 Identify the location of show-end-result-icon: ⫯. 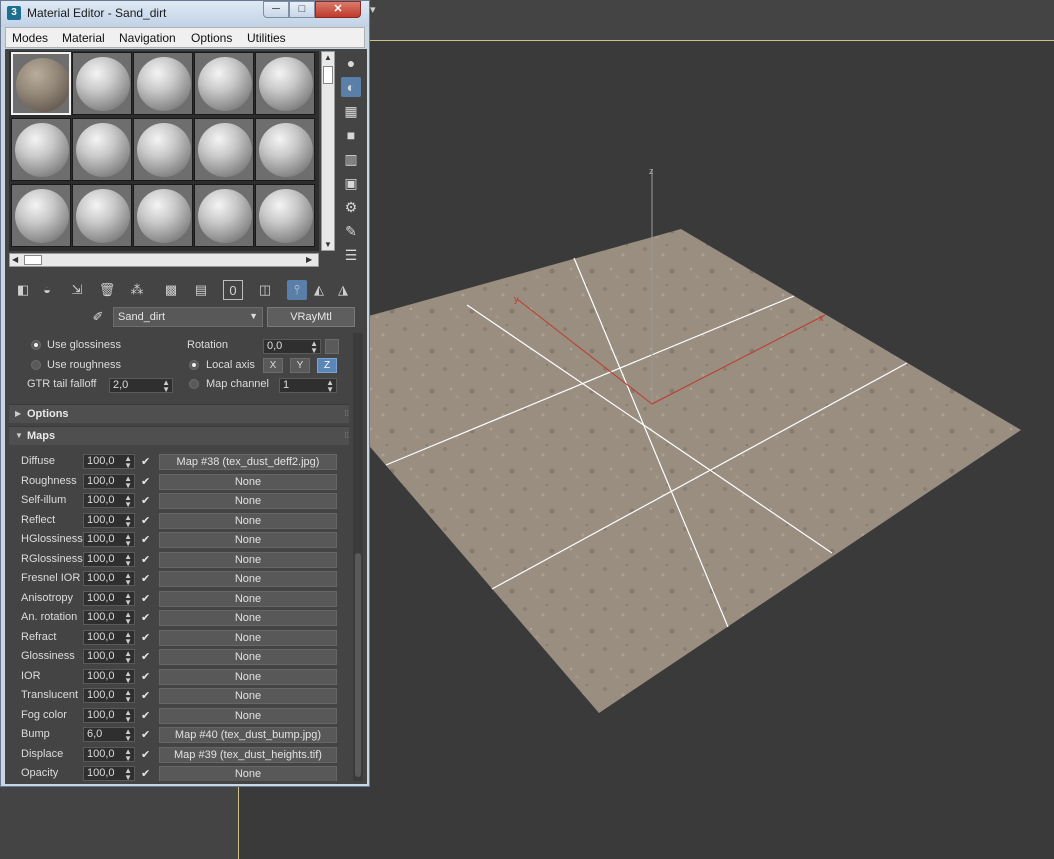
(297, 290).